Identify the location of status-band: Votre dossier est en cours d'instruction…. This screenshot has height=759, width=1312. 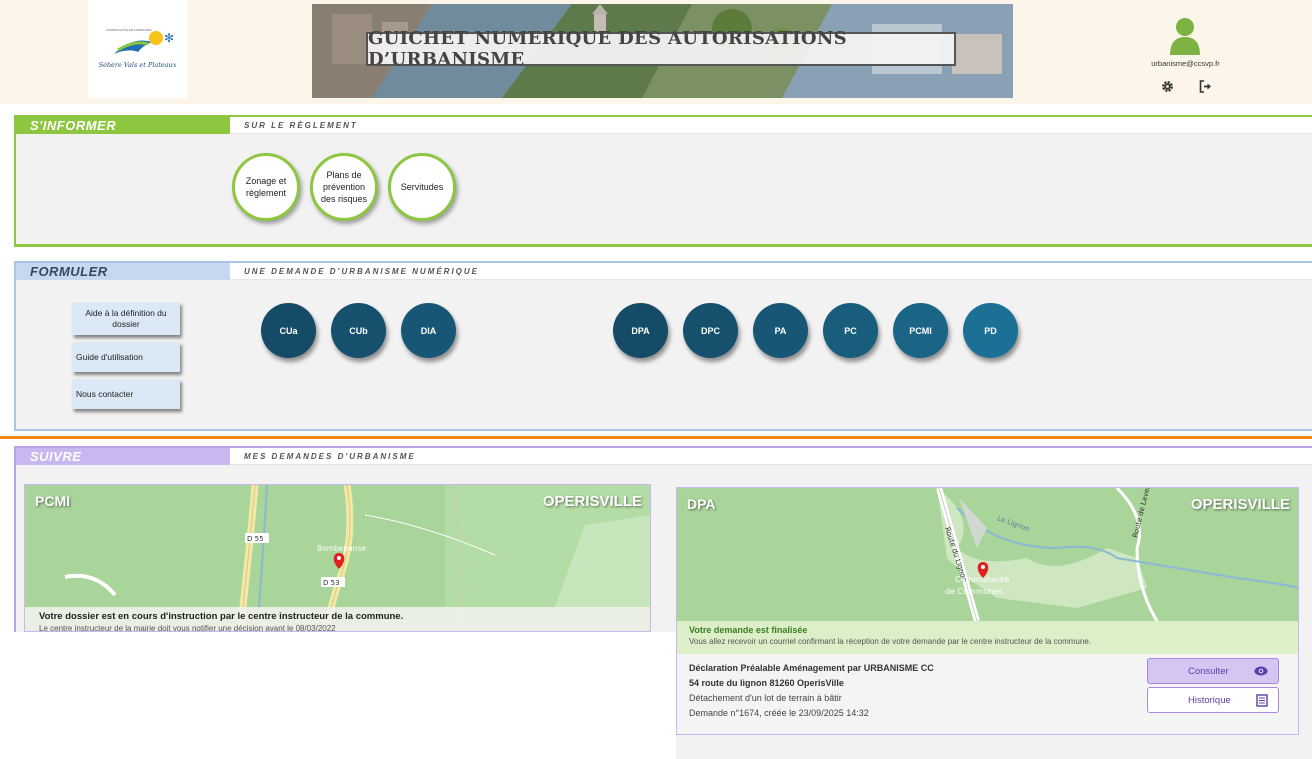
(337, 619).